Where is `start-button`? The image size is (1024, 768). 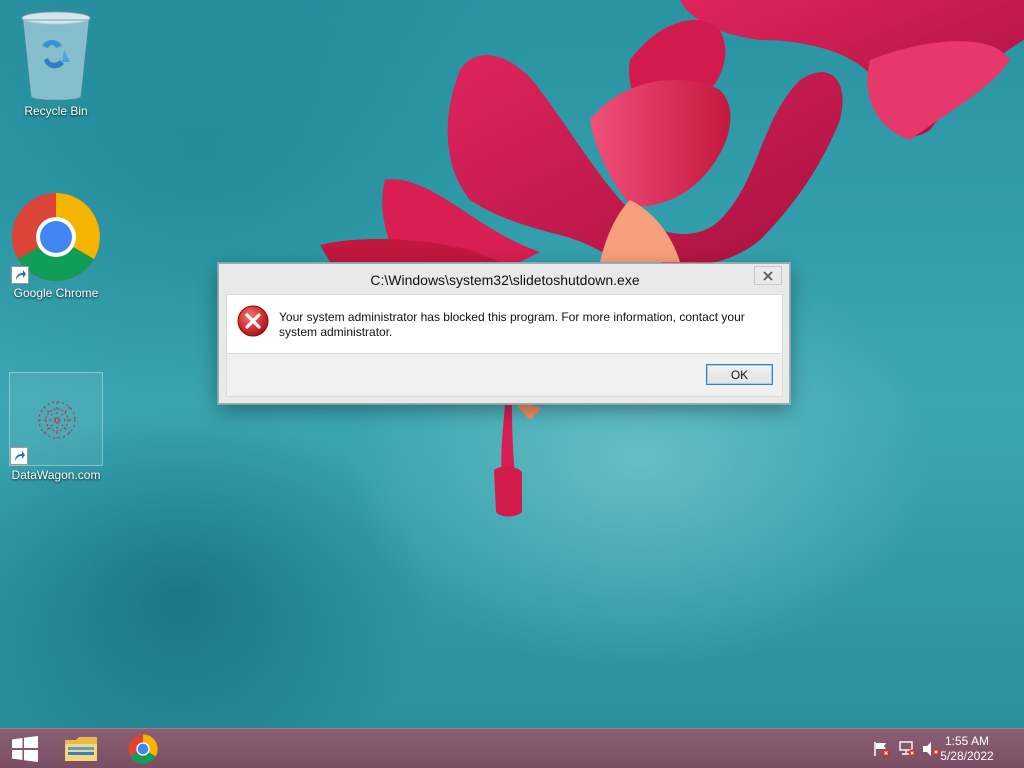
start-button is located at coordinates (25, 748).